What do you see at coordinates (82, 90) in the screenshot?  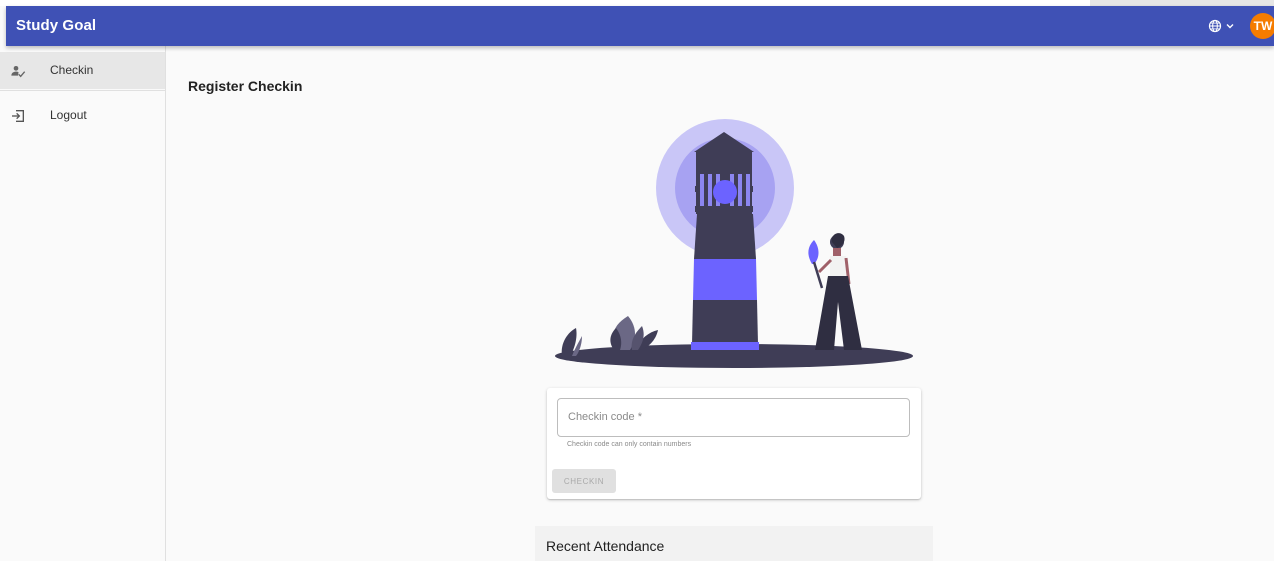 I see `sidebar-divider` at bounding box center [82, 90].